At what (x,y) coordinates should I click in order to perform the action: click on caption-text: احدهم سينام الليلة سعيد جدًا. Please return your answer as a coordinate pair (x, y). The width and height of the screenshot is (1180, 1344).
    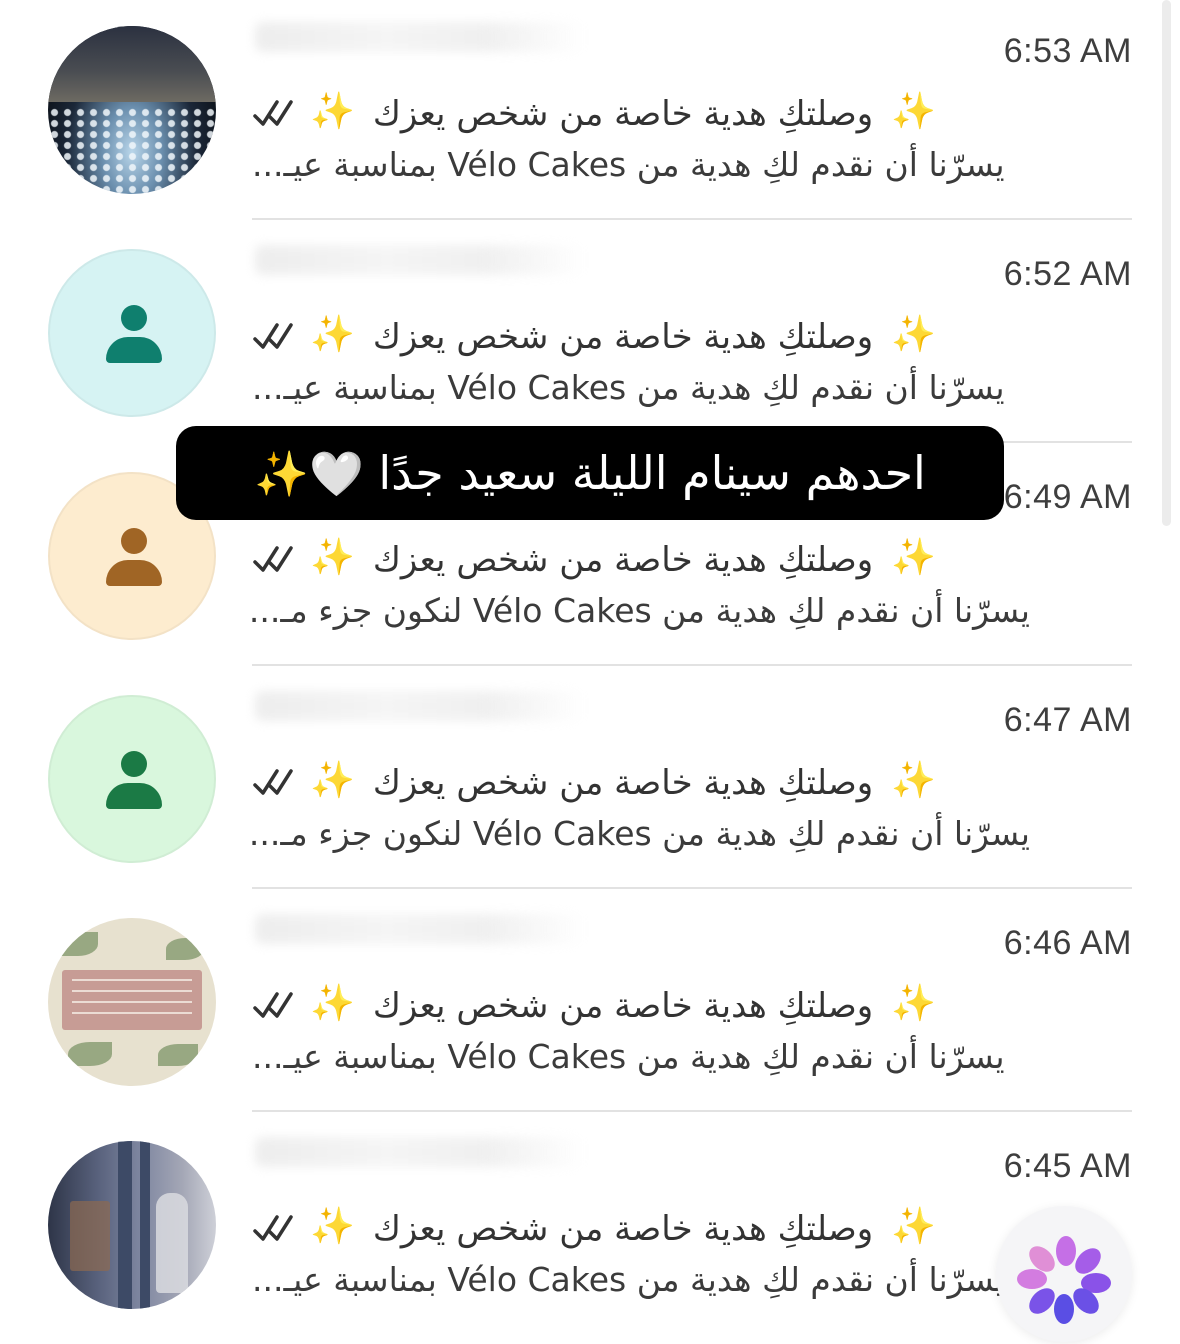
    Looking at the image, I should click on (652, 473).